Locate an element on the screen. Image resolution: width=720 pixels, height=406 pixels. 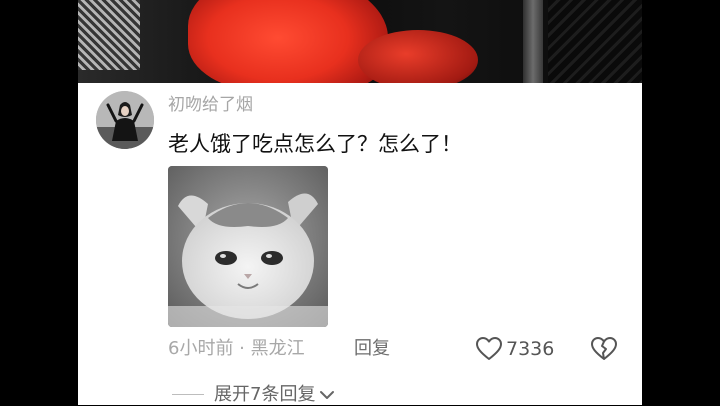
chevron-down-icon is located at coordinates (327, 395).